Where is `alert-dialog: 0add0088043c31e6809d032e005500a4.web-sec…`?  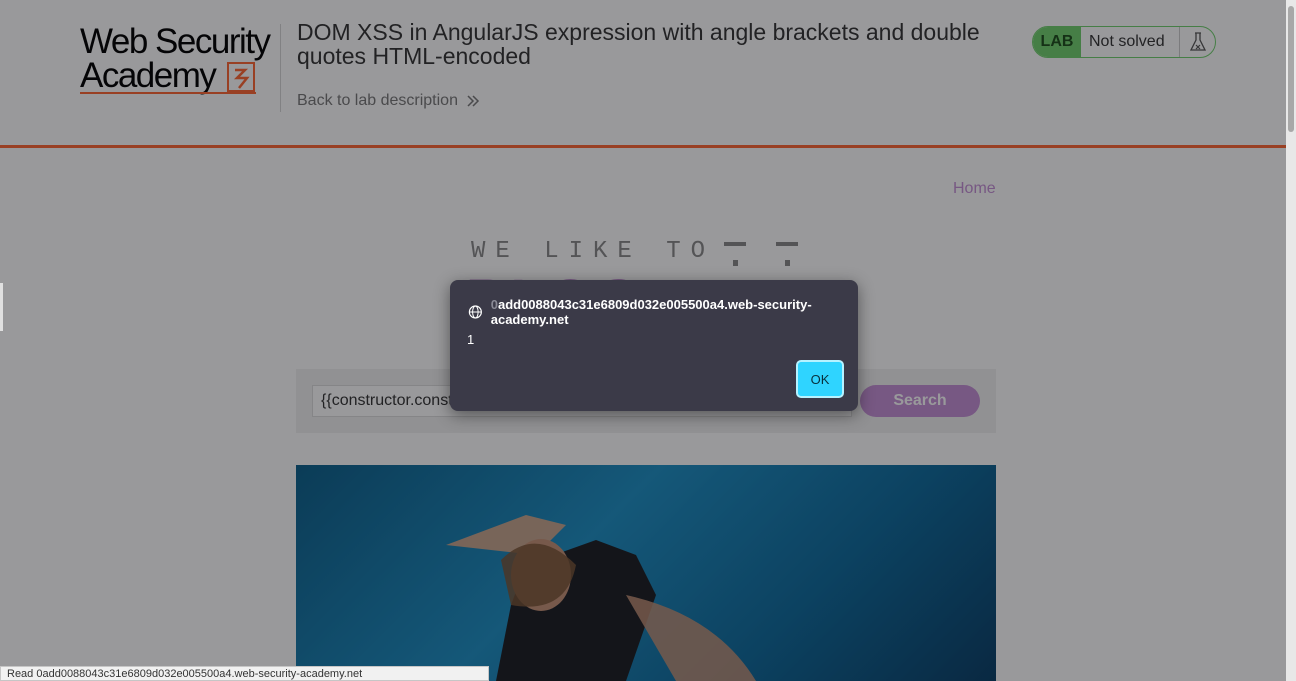 alert-dialog: 0add0088043c31e6809d032e005500a4.web-sec… is located at coordinates (654, 345).